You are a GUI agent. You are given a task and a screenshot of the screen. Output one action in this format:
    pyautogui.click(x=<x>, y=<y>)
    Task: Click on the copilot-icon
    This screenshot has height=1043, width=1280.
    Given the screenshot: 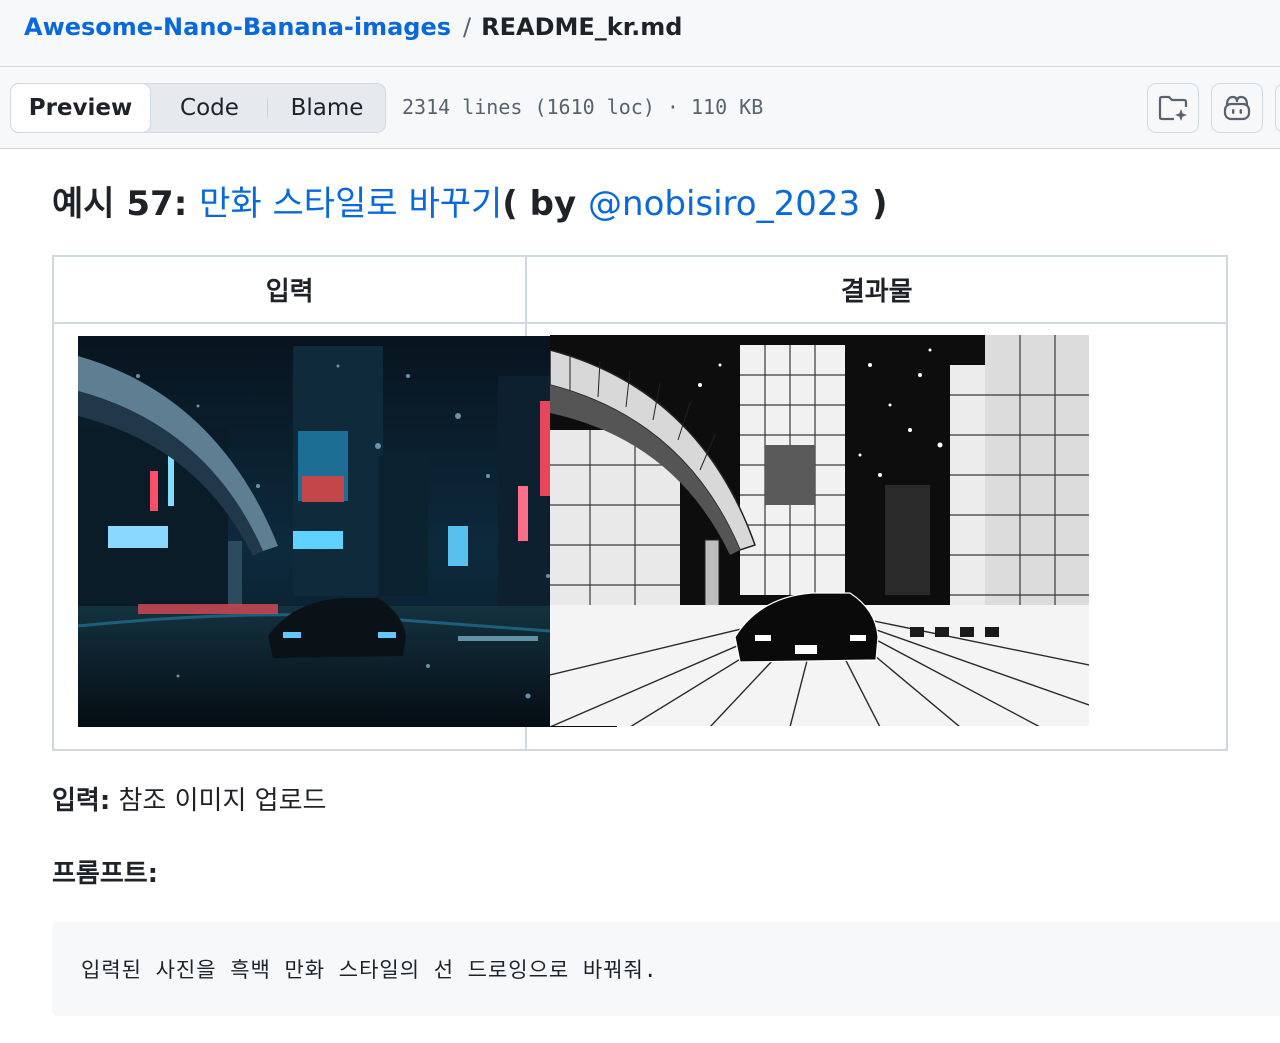 What is the action you would take?
    pyautogui.click(x=1237, y=108)
    